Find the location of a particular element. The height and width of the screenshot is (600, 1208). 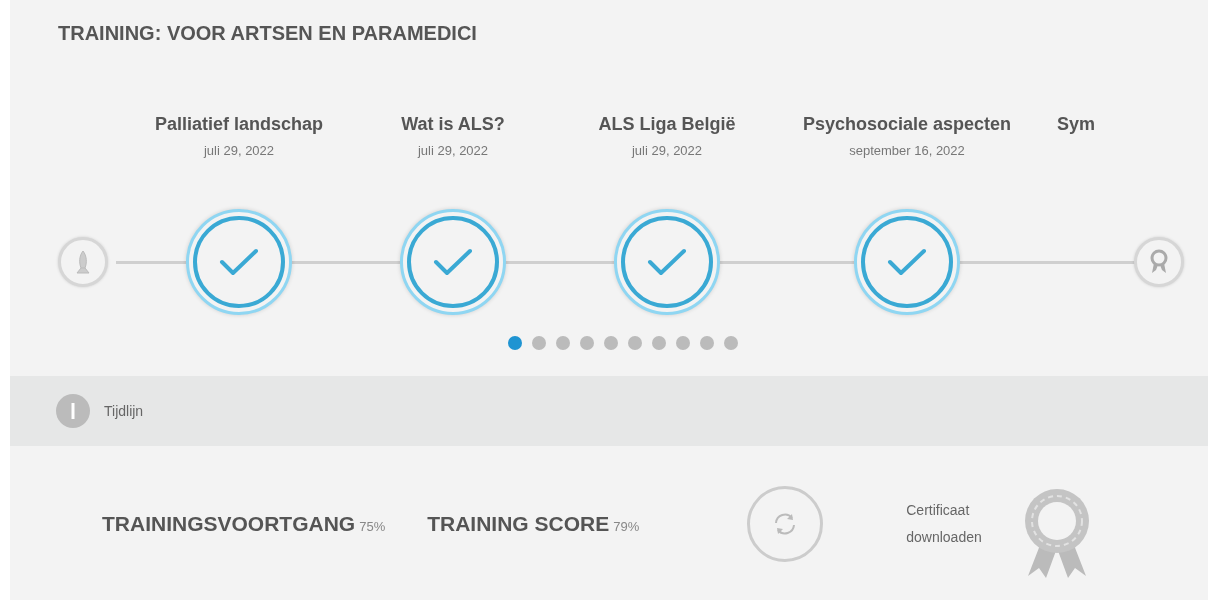

page-title: TRAINING: VOOR ARTSEN EN PARAMEDICI is located at coordinates (267, 33).